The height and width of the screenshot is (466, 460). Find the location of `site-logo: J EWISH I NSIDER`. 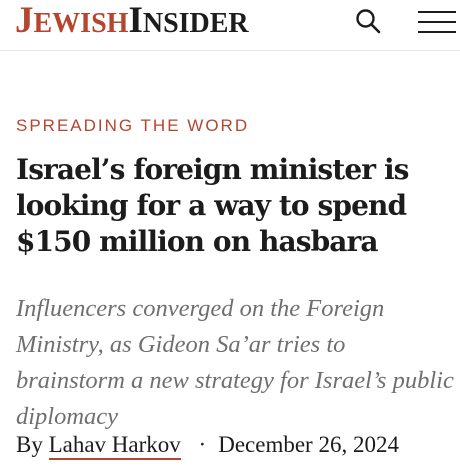

site-logo: J EWISH I NSIDER is located at coordinates (132, 21).